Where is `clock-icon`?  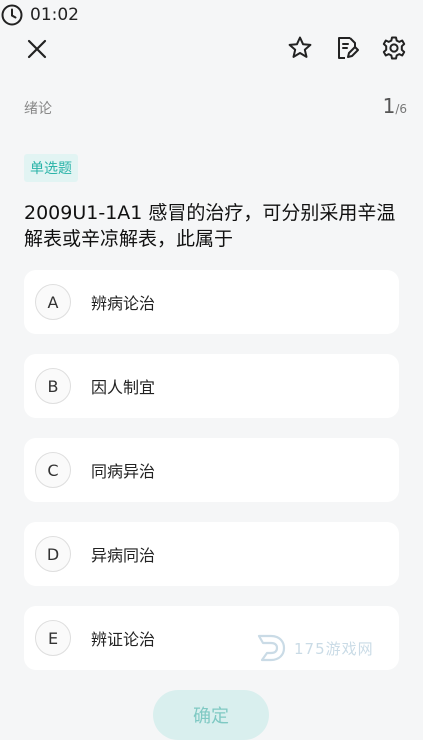 clock-icon is located at coordinates (12, 15).